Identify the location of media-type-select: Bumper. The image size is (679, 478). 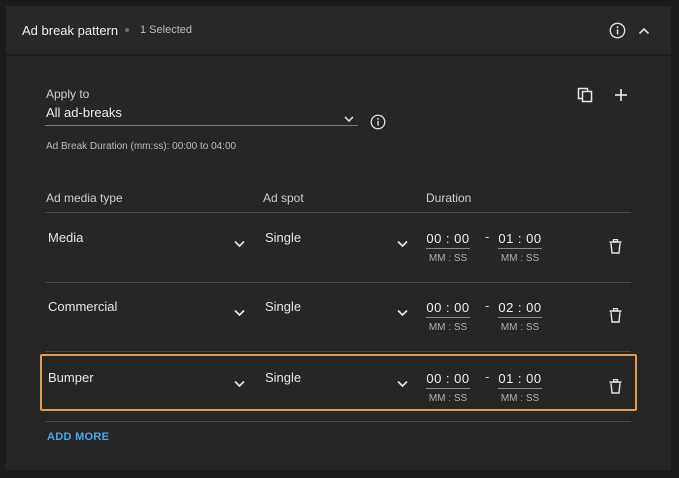
(71, 377).